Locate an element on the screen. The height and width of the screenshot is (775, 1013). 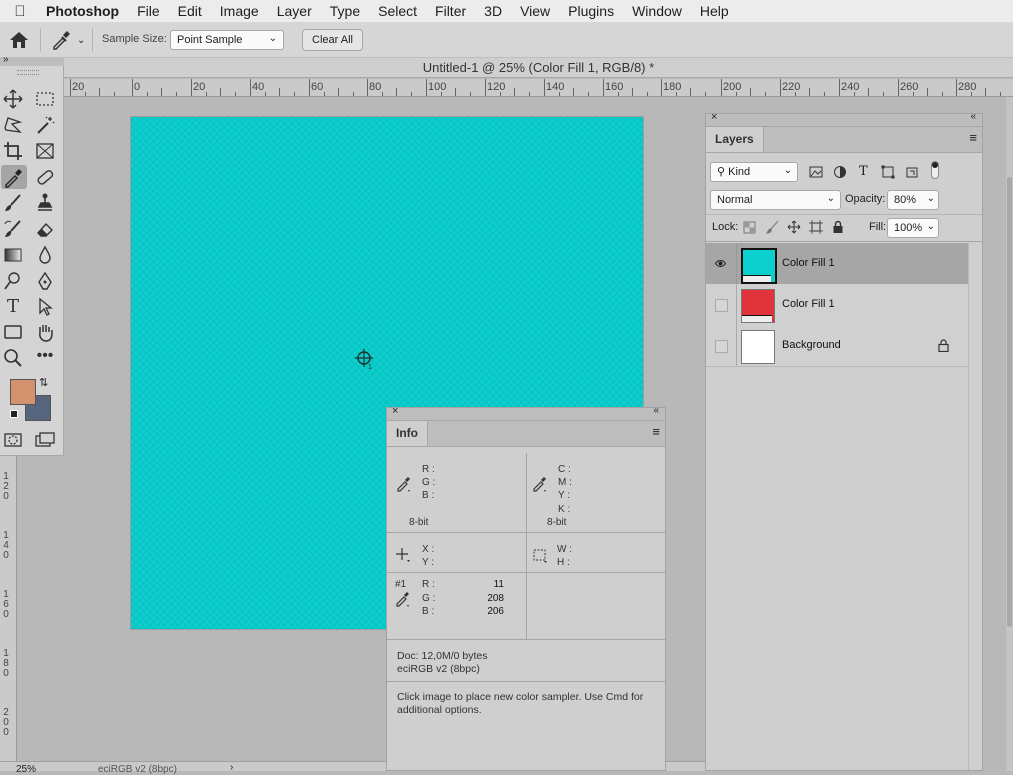
fill-input: 100% ⌄ is located at coordinates (913, 228).